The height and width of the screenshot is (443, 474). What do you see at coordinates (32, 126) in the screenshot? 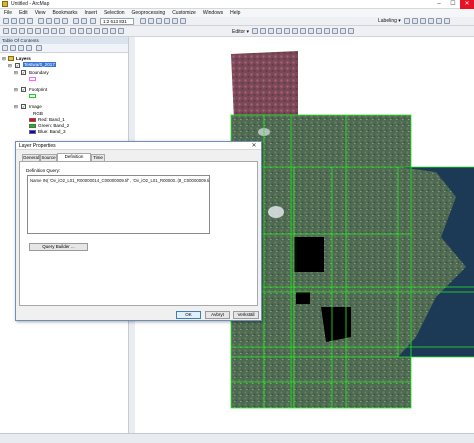
I see `green-band-swatch` at bounding box center [32, 126].